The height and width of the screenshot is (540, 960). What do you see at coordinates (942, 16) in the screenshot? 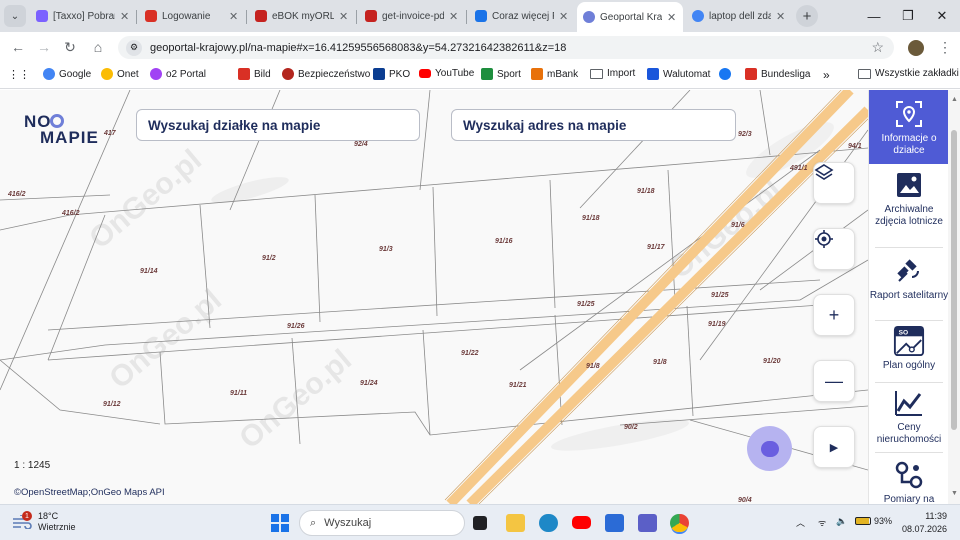
I see `close-window-button: ✕` at bounding box center [942, 16].